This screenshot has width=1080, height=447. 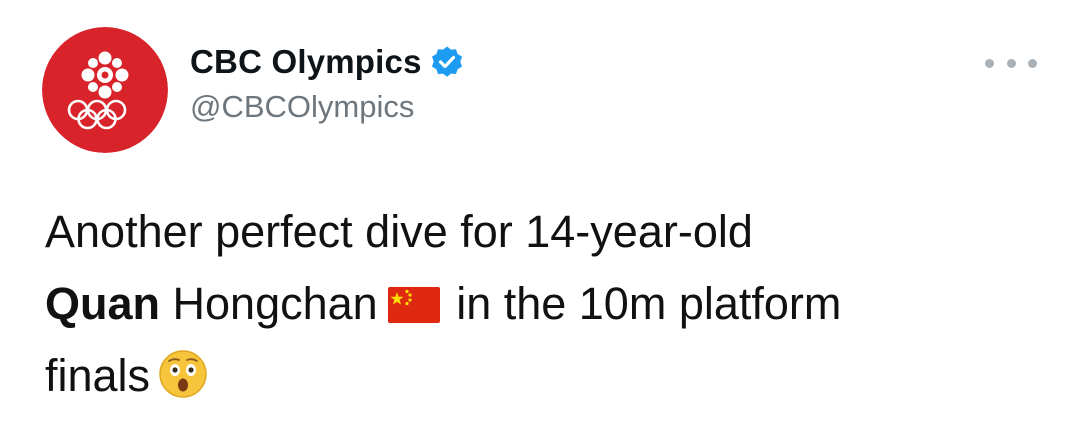 I want to click on china-flag-icon, so click(x=413, y=297).